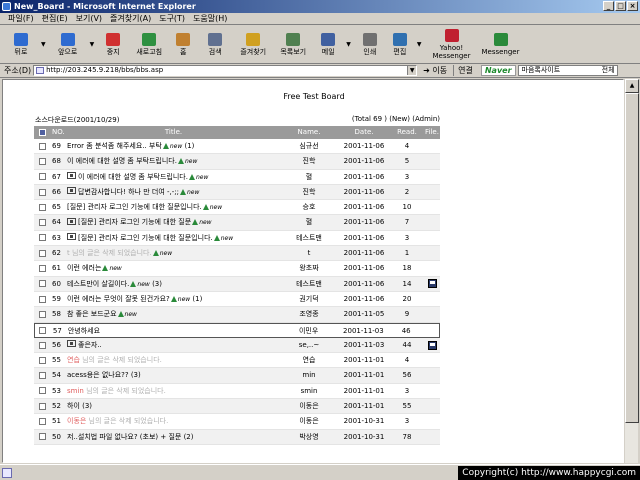 This screenshot has width=640, height=480. What do you see at coordinates (620, 6) in the screenshot?
I see `maximize-icon: □` at bounding box center [620, 6].